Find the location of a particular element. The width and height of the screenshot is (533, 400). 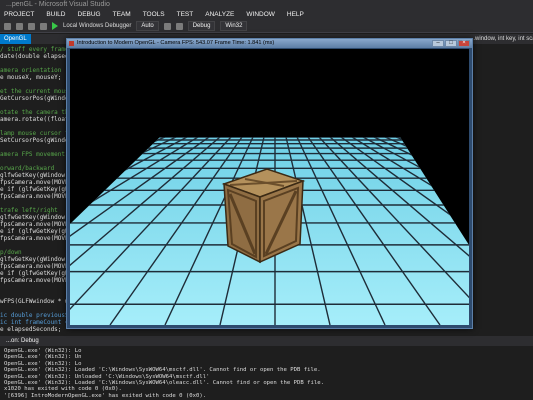

menu-item-analyze: ANALYZE is located at coordinates (219, 15).